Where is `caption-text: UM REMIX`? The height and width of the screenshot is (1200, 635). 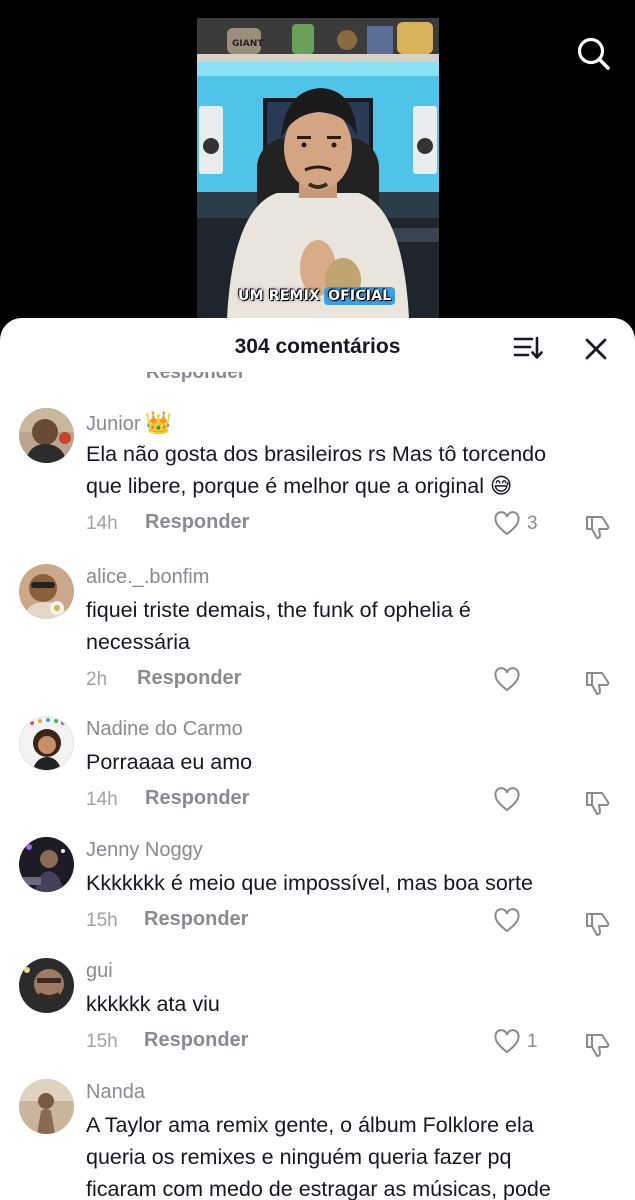
caption-text: UM REMIX is located at coordinates (279, 296).